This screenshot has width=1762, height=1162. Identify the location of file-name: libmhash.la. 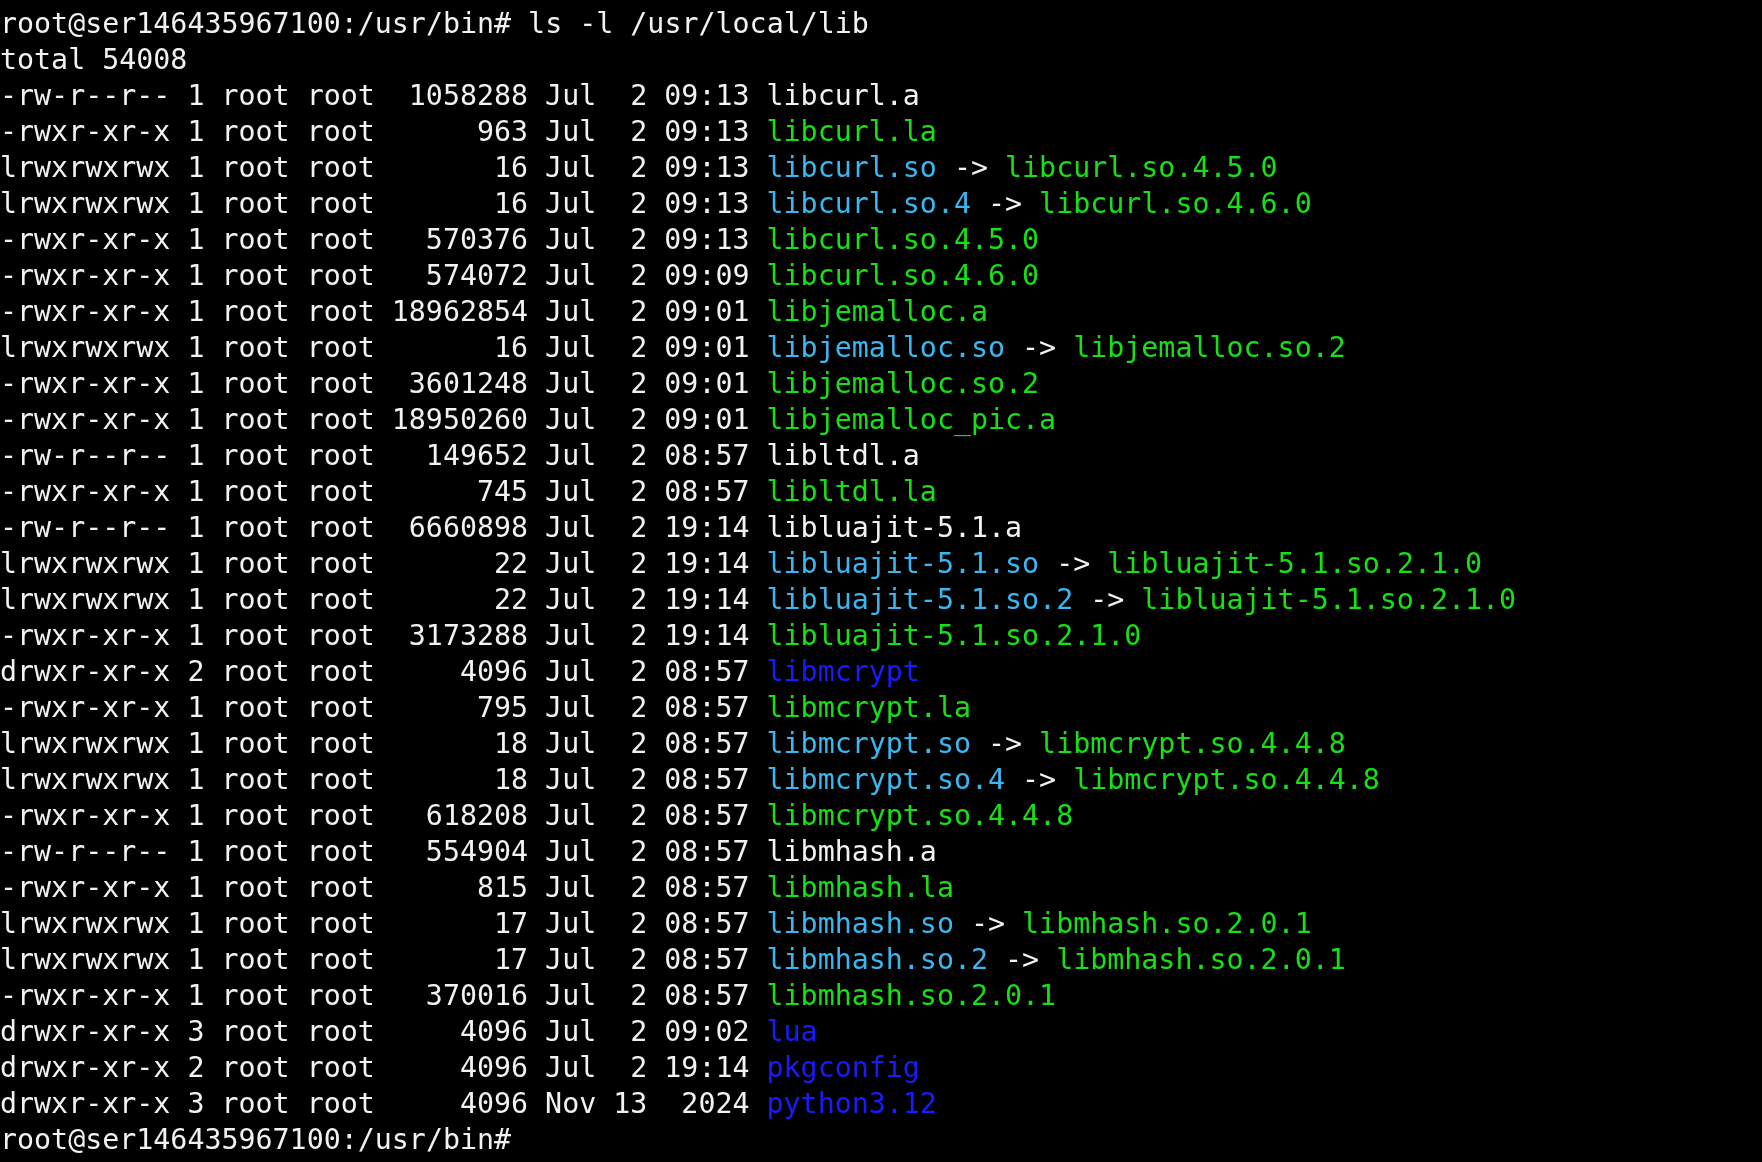
(860, 888).